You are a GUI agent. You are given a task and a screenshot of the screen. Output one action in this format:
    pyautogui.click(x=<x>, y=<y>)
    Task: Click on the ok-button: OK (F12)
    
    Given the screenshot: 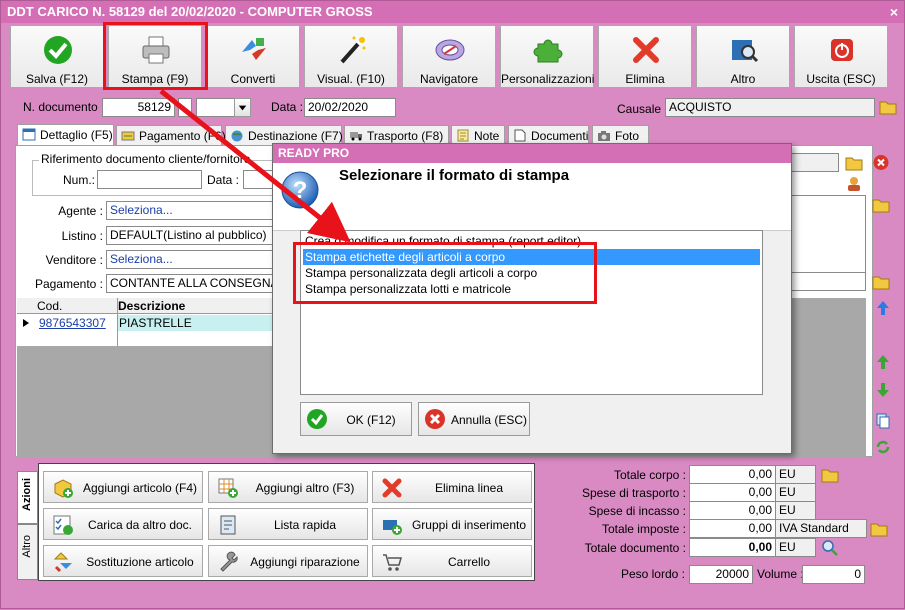 What is the action you would take?
    pyautogui.click(x=356, y=419)
    